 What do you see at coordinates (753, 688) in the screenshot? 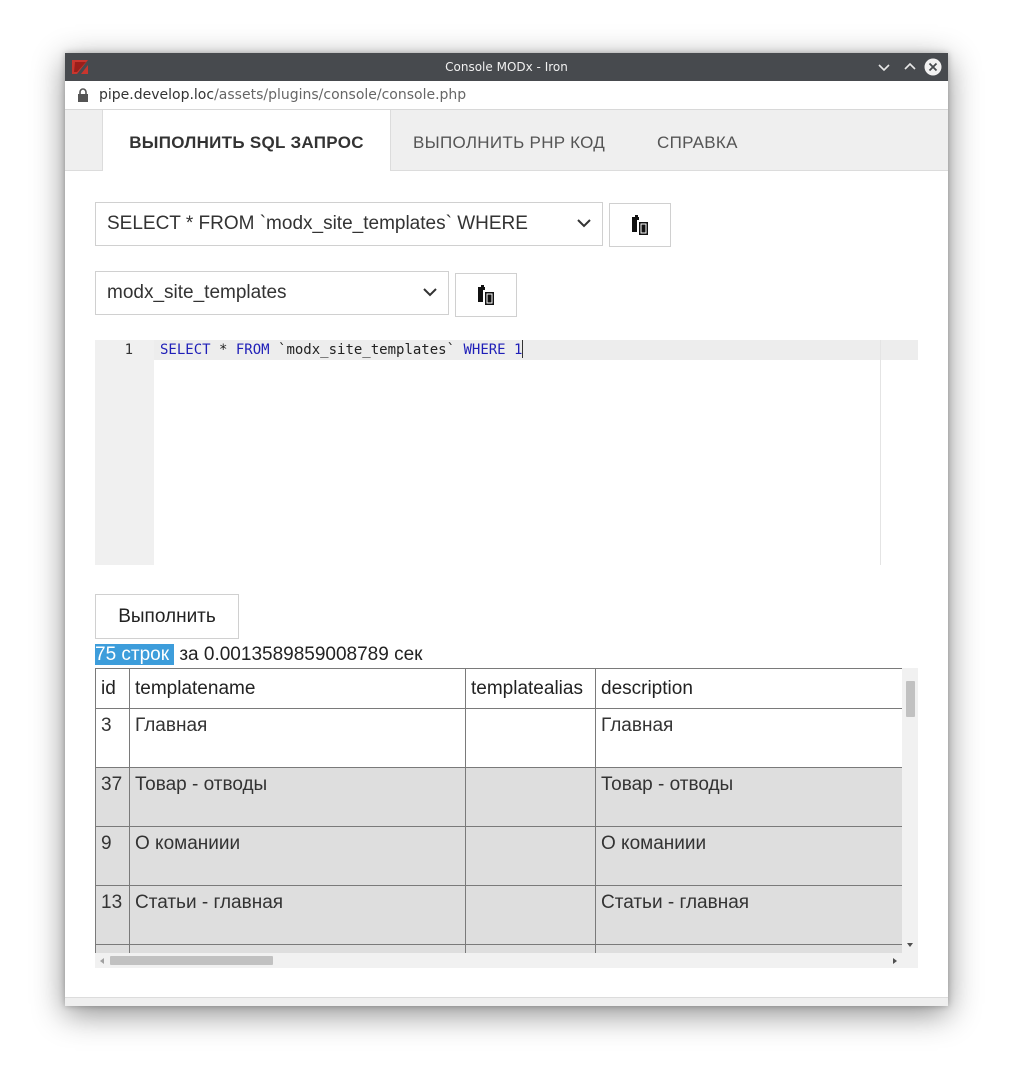
I see `column-header-description: description` at bounding box center [753, 688].